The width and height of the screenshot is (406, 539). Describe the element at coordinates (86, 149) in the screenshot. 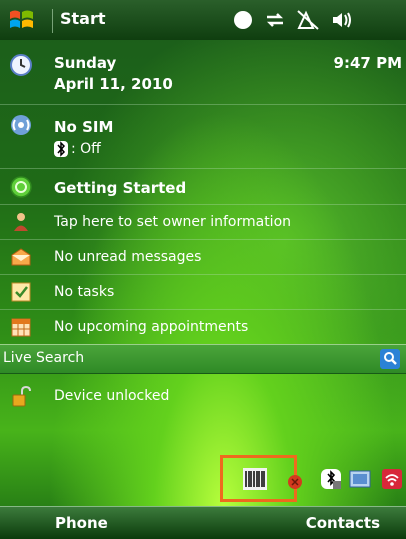

I see `bluetooth-status-text: : Off` at that location.